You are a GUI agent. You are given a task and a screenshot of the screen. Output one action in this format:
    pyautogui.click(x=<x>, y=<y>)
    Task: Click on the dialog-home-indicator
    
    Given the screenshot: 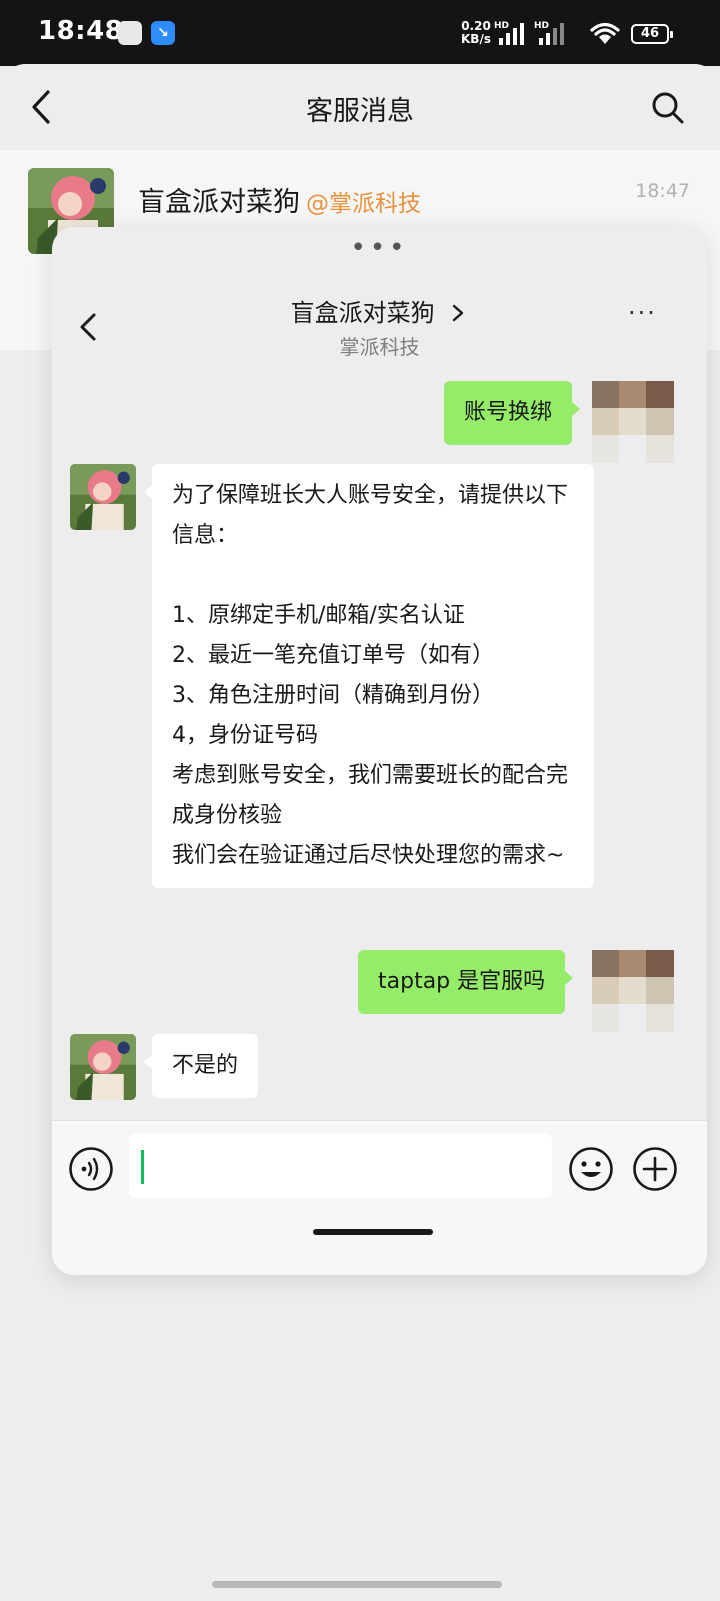 What is the action you would take?
    pyautogui.click(x=373, y=1232)
    